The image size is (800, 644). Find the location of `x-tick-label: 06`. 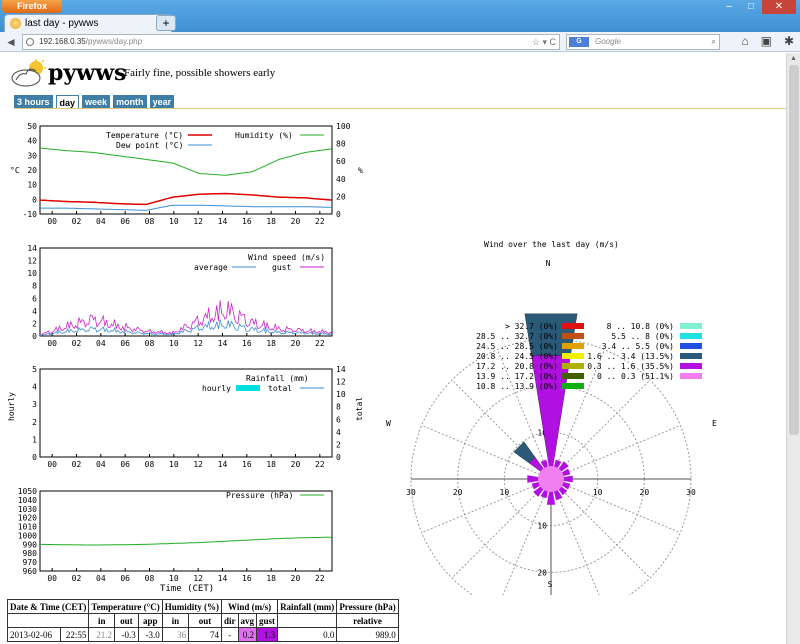

x-tick-label: 06 is located at coordinates (125, 343).